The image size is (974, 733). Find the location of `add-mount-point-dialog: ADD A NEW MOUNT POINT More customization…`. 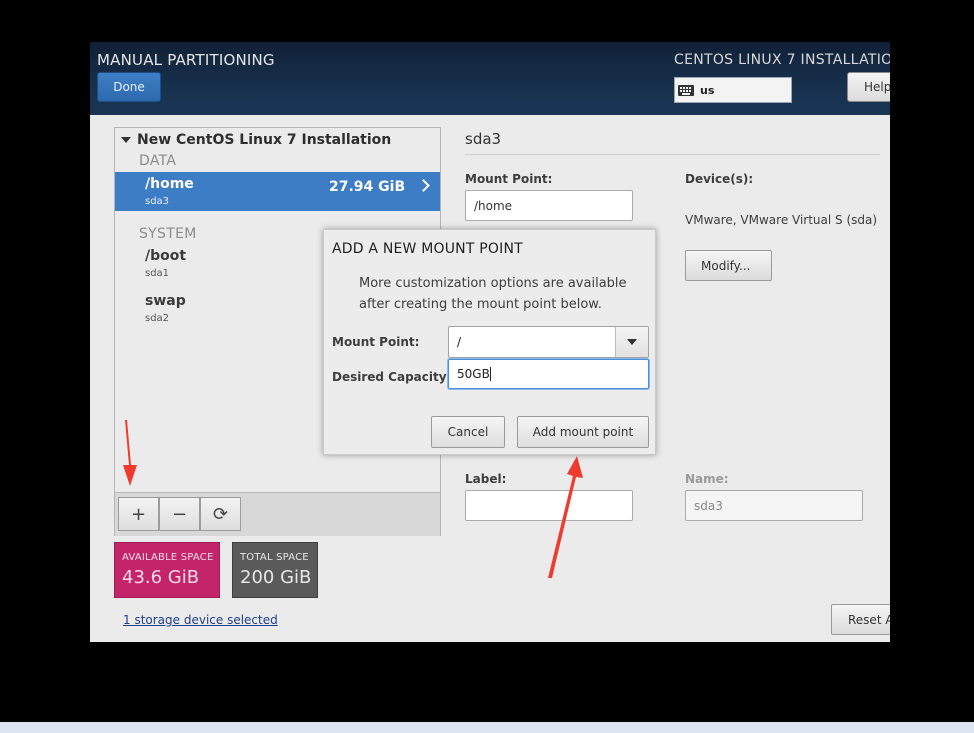

add-mount-point-dialog: ADD A NEW MOUNT POINT More customization… is located at coordinates (489, 342).